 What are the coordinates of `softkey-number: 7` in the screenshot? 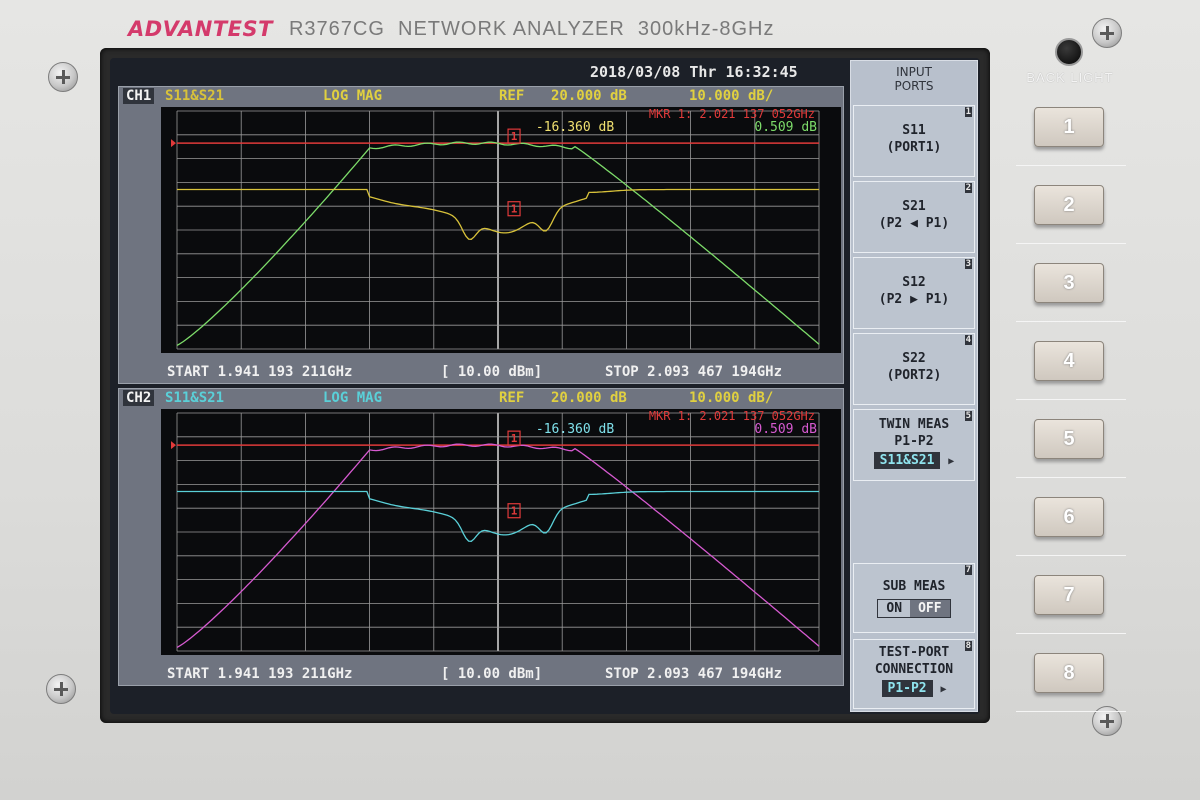 It's located at (968, 570).